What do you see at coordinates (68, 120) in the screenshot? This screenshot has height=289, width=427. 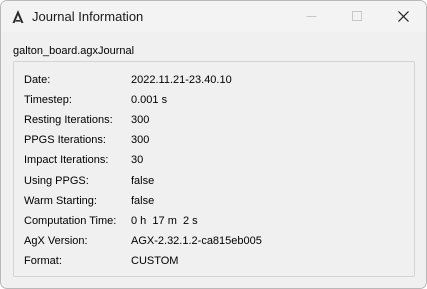 I see `info-label: Resting Iterations:` at bounding box center [68, 120].